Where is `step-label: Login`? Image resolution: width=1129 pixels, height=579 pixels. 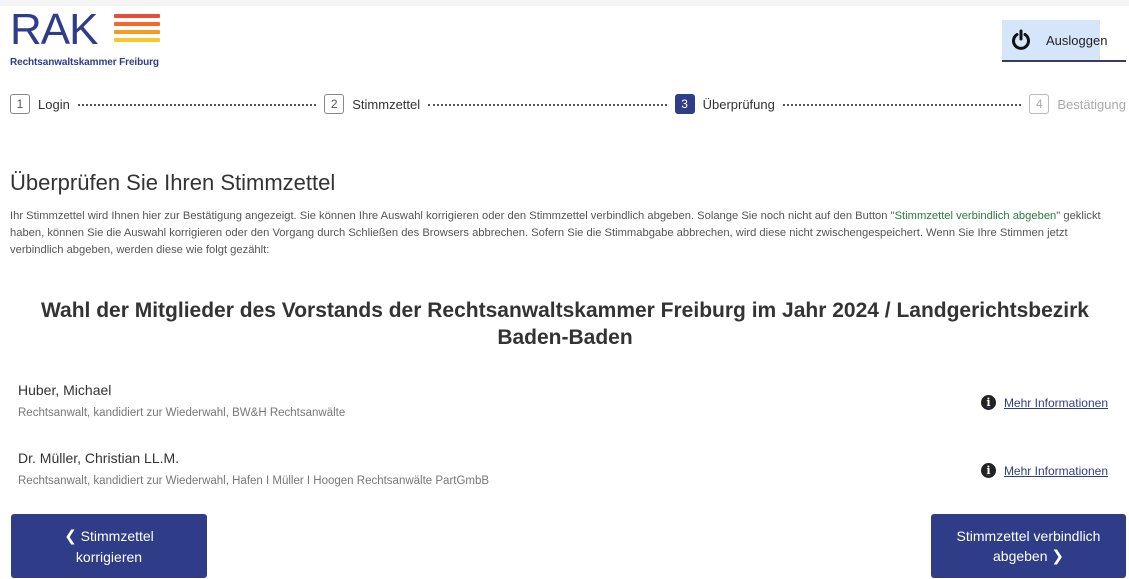
step-label: Login is located at coordinates (54, 104).